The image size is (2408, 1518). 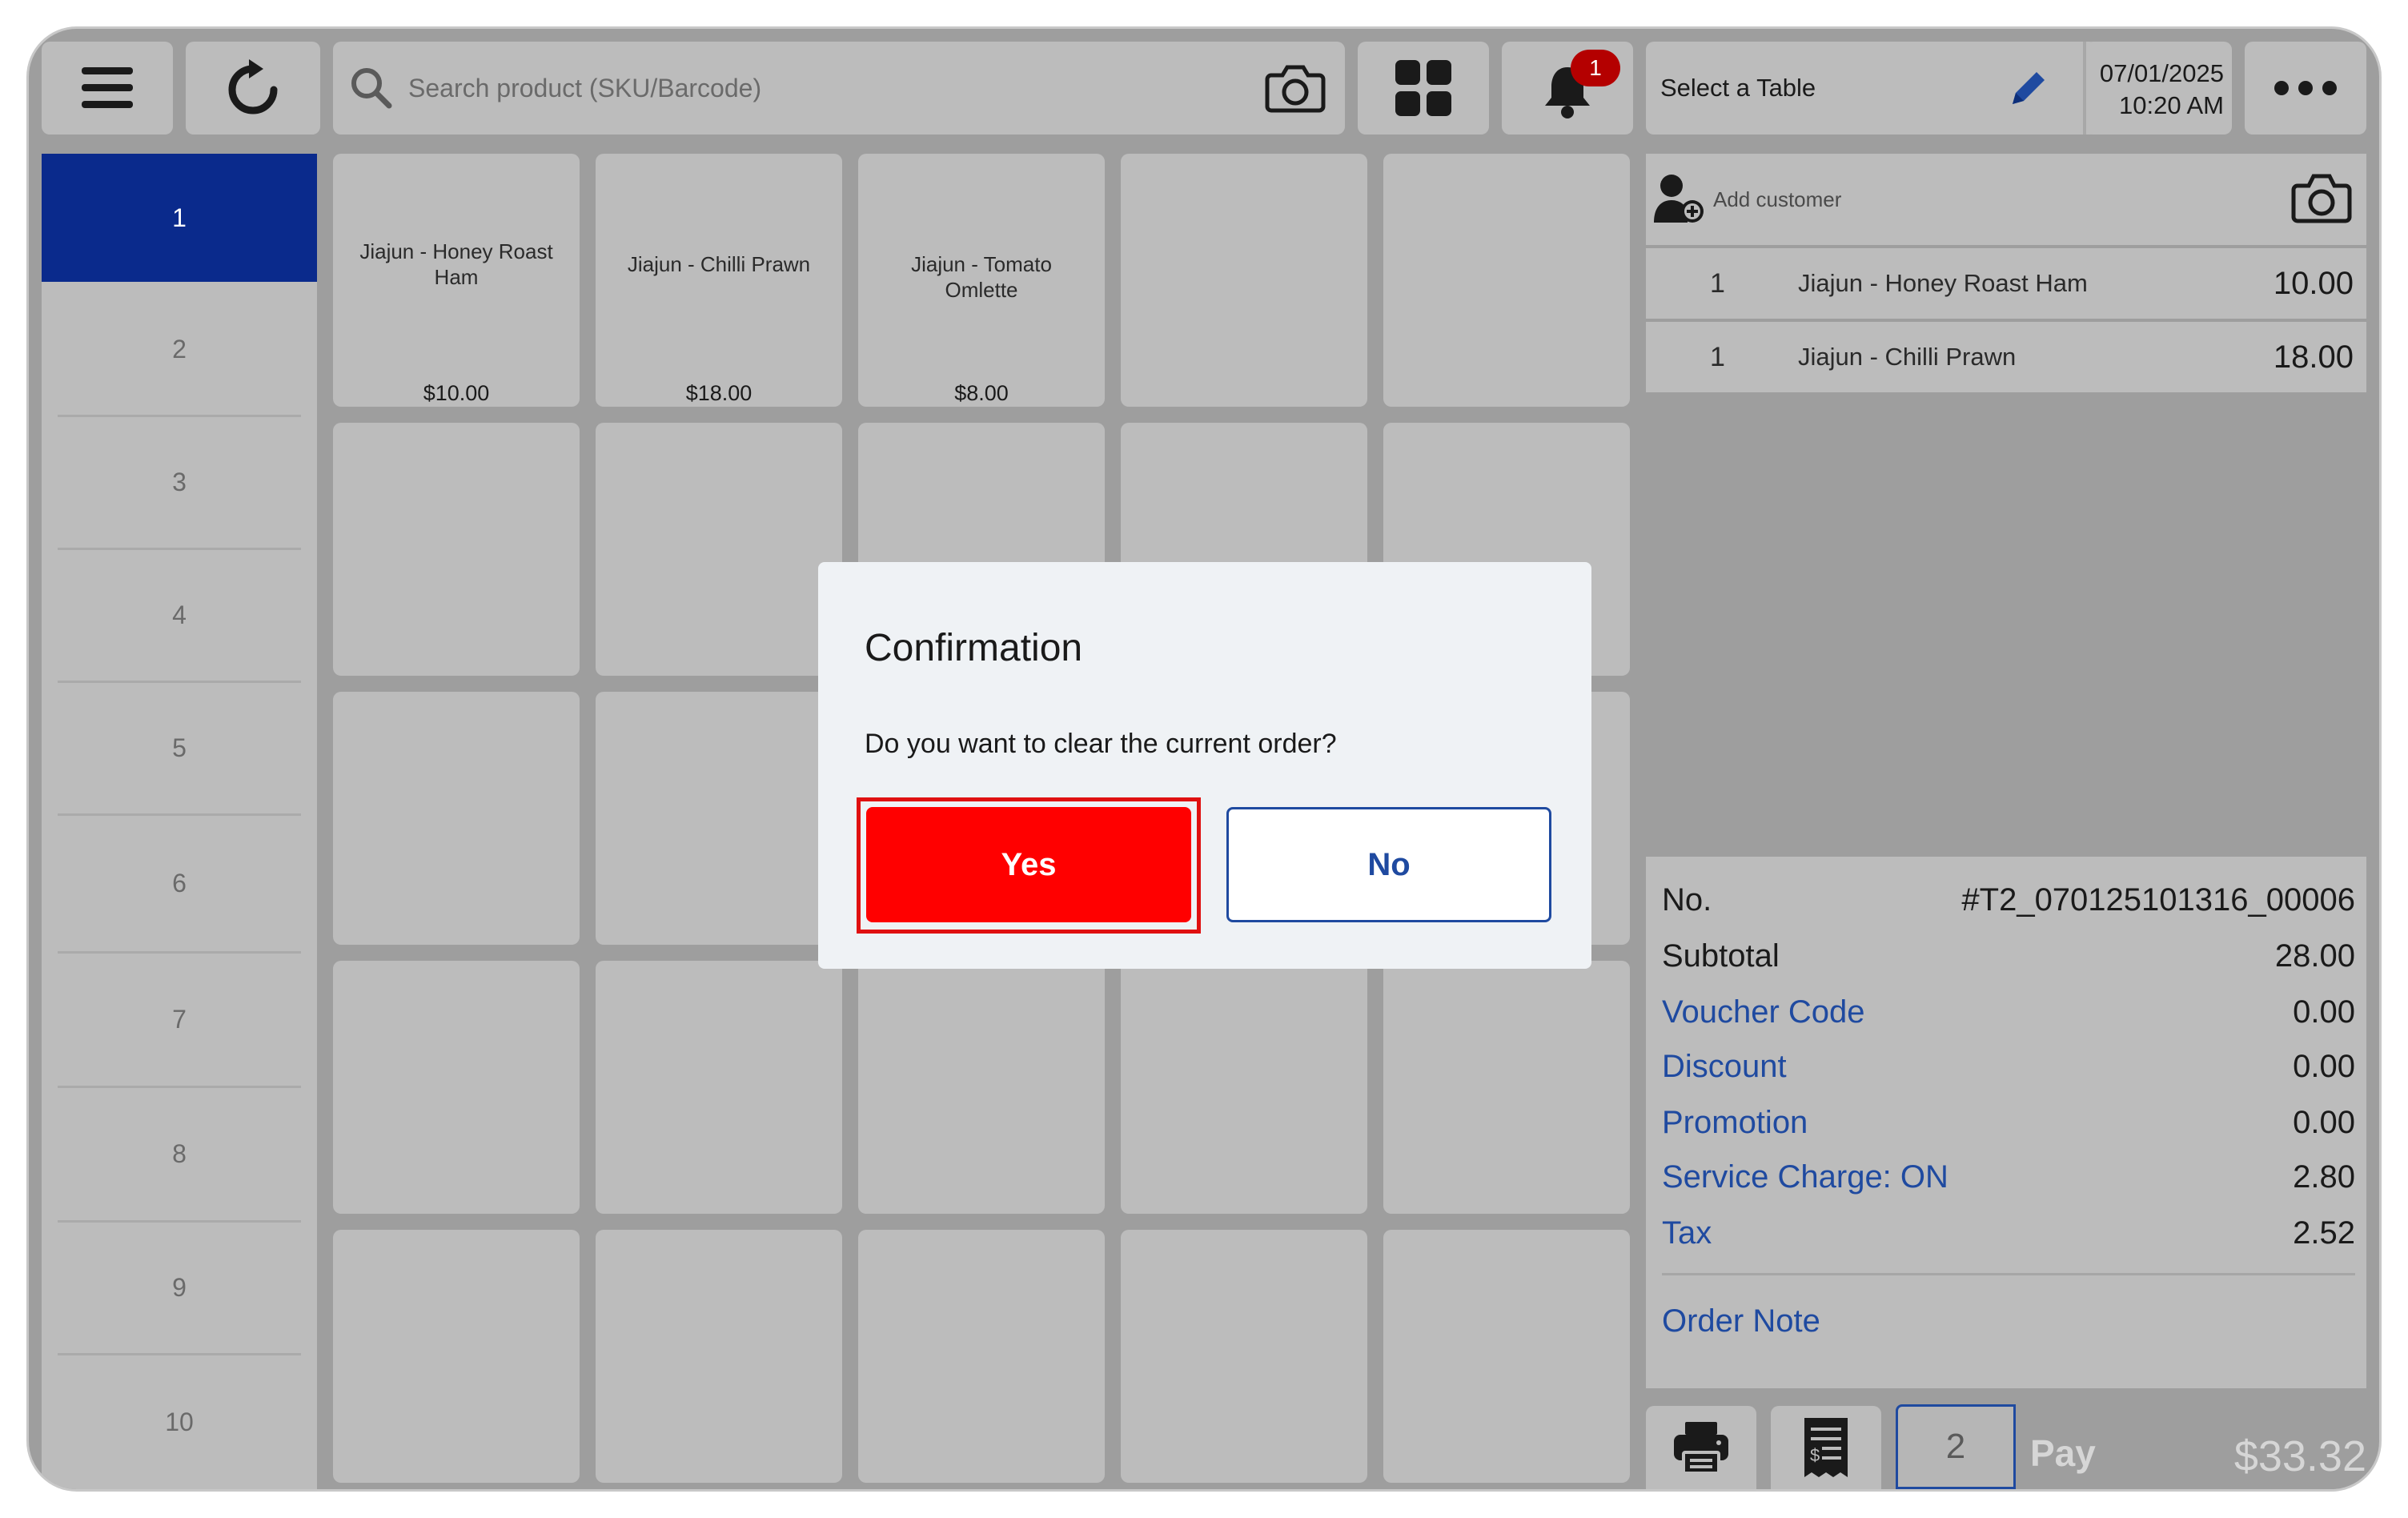 What do you see at coordinates (1943, 283) in the screenshot?
I see `line-name: Jiajun - Honey Roast Ham` at bounding box center [1943, 283].